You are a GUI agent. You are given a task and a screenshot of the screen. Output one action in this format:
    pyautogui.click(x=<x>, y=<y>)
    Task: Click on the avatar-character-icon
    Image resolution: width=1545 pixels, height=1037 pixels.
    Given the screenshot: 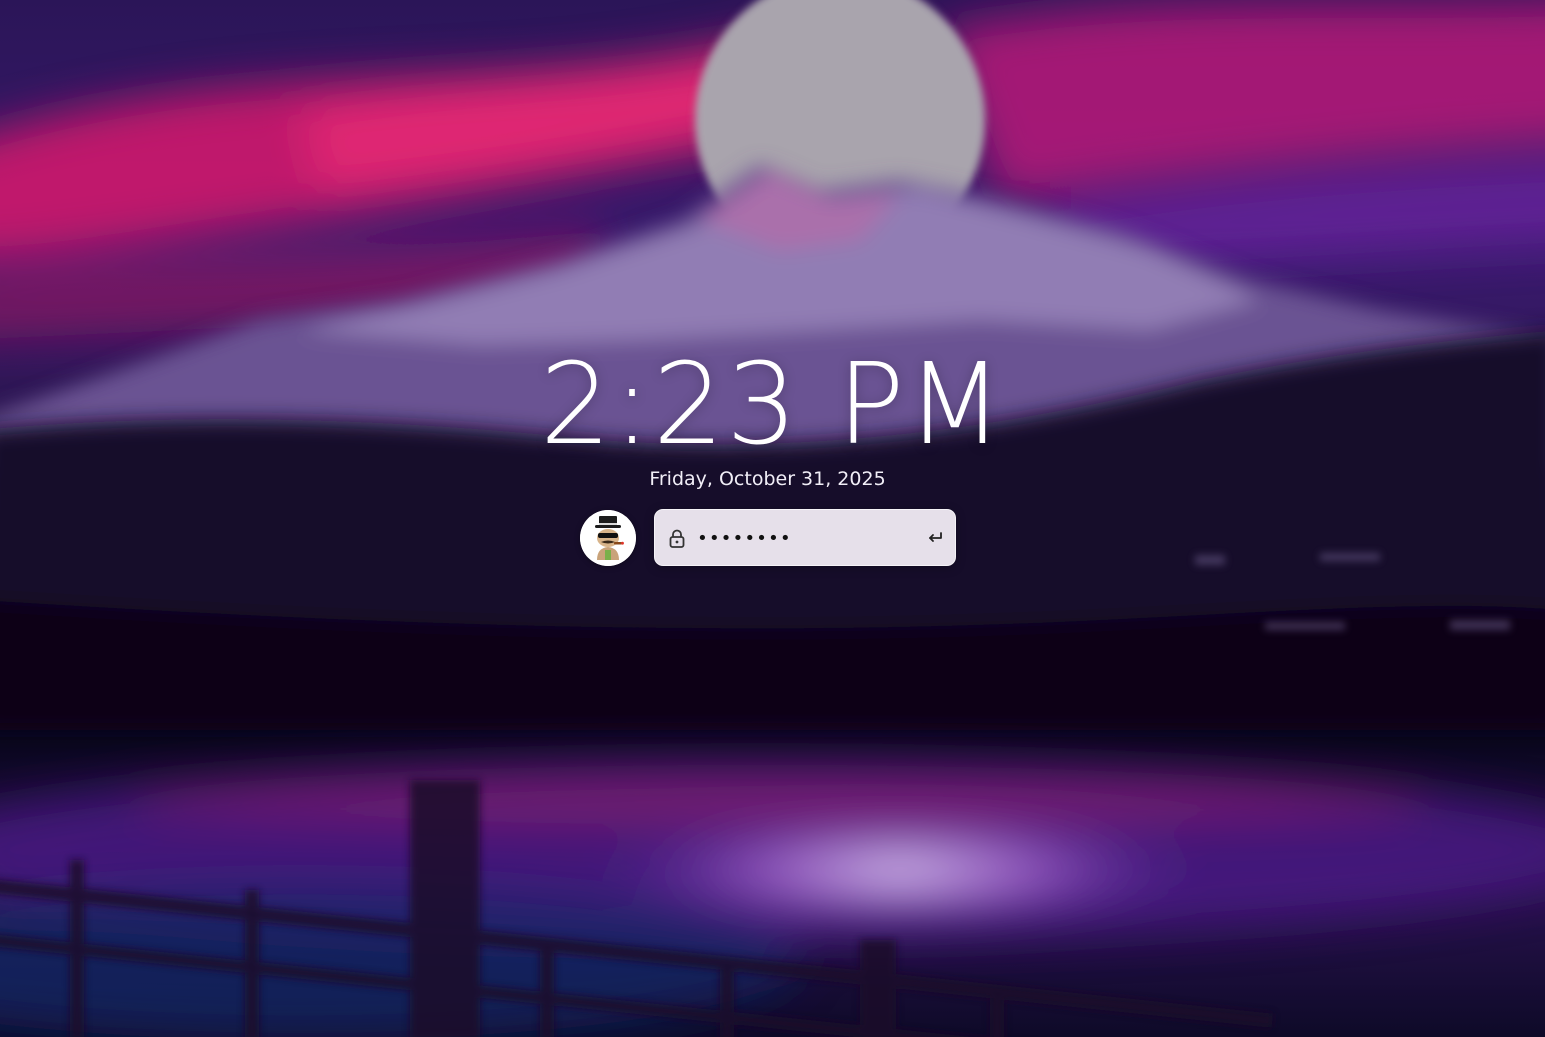 What is the action you would take?
    pyautogui.click(x=608, y=538)
    